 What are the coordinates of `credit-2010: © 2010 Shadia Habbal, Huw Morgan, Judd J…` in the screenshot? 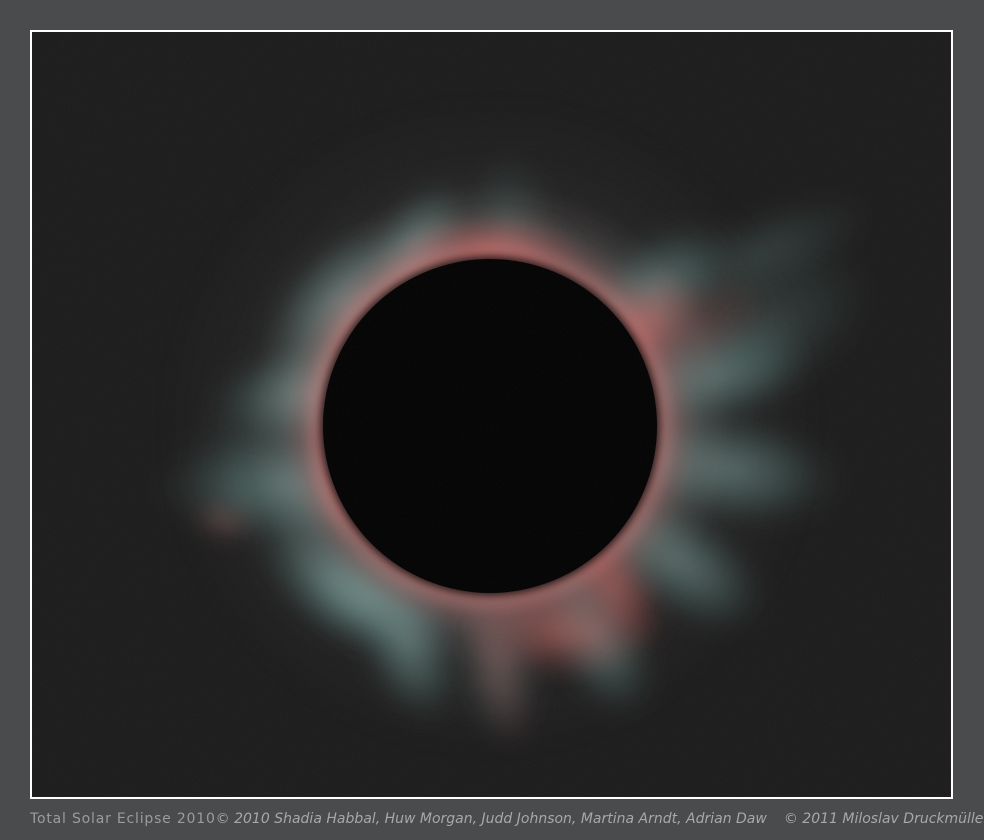 It's located at (491, 819).